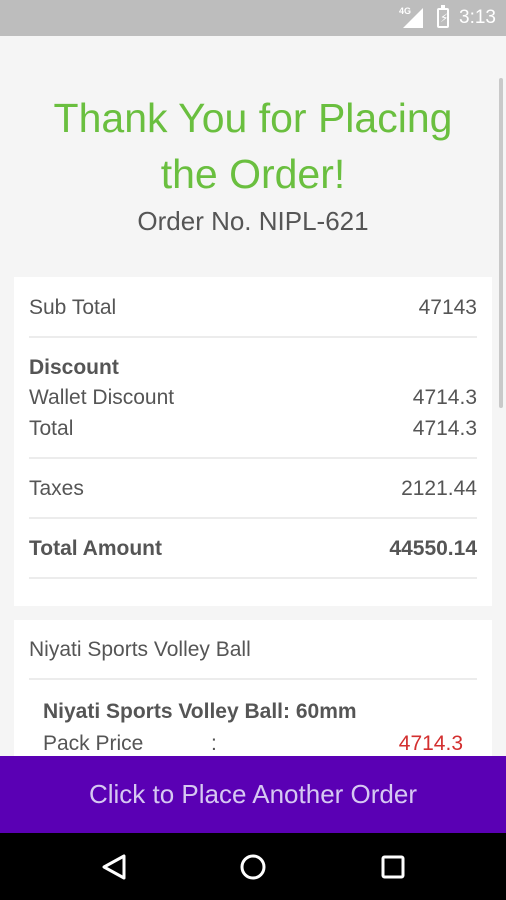  Describe the element at coordinates (51, 428) in the screenshot. I see `discount-total-label: Total` at that location.